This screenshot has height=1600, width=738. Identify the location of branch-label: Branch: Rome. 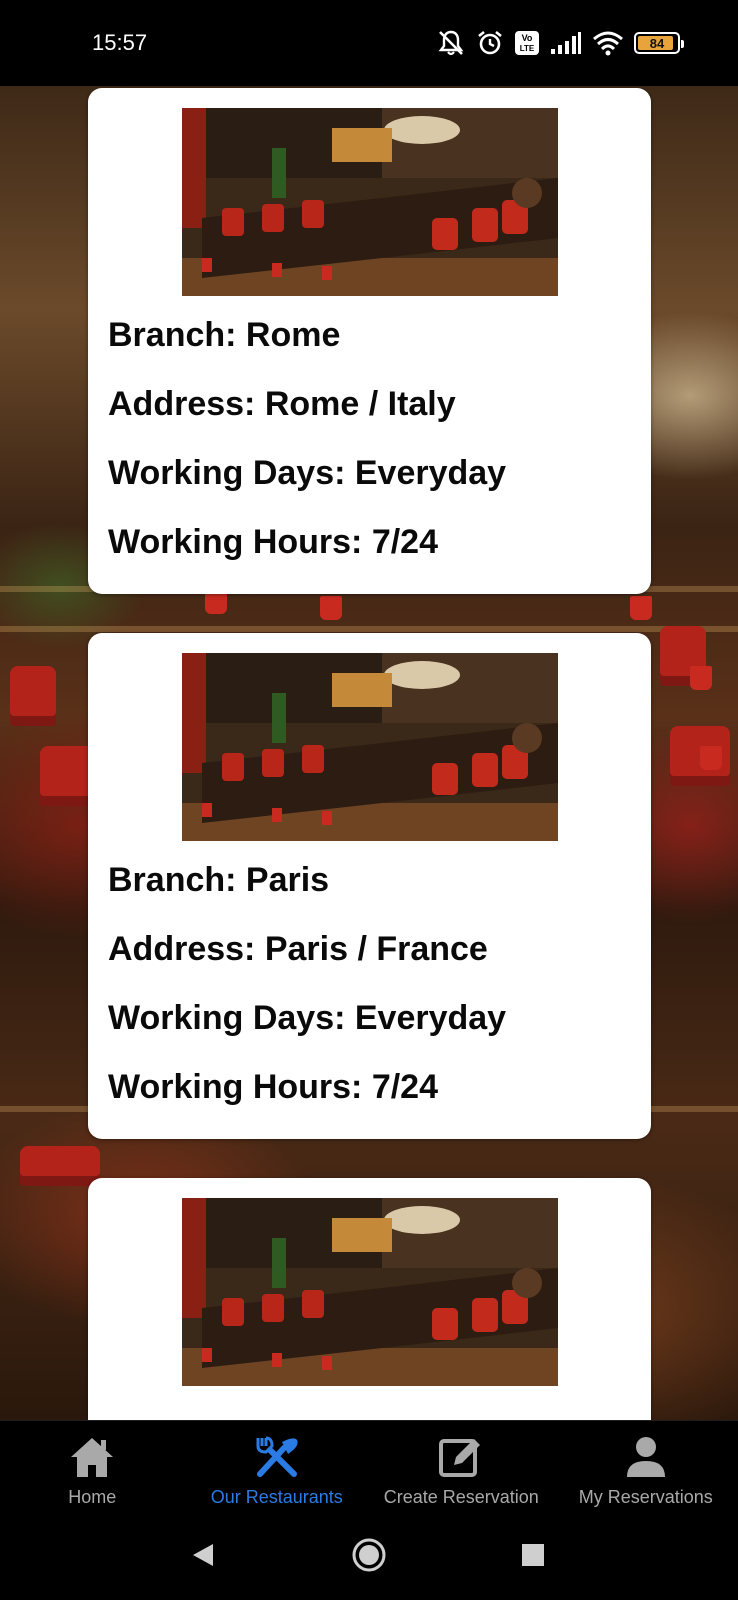
(224, 335).